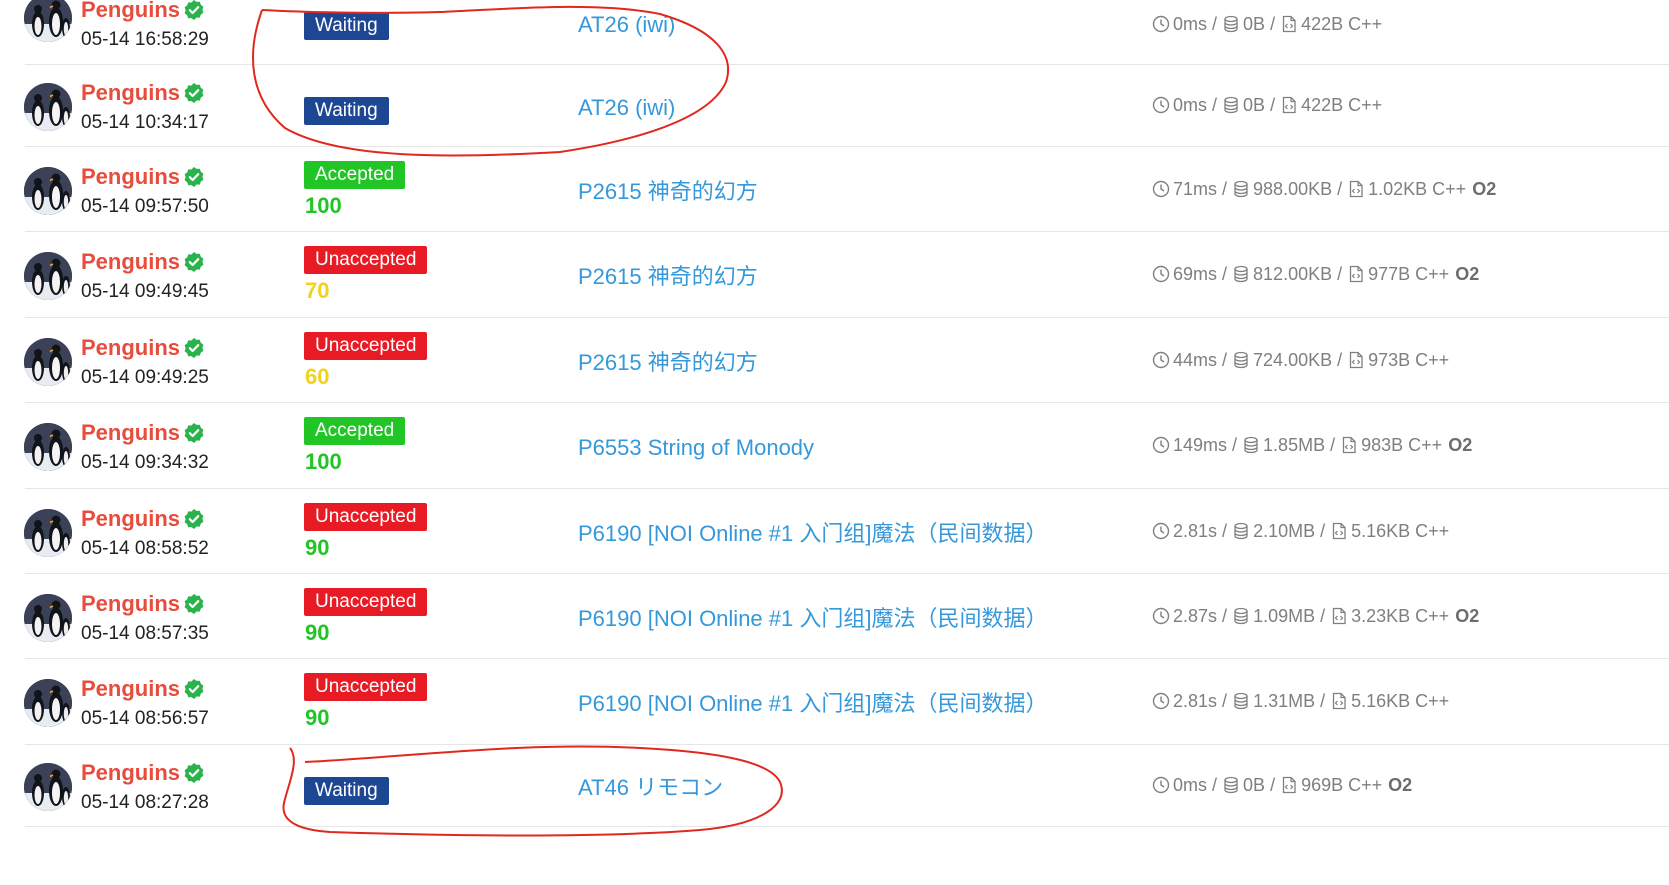 The image size is (1669, 885). I want to click on problem-link: P6553 String of Monody, so click(696, 448).